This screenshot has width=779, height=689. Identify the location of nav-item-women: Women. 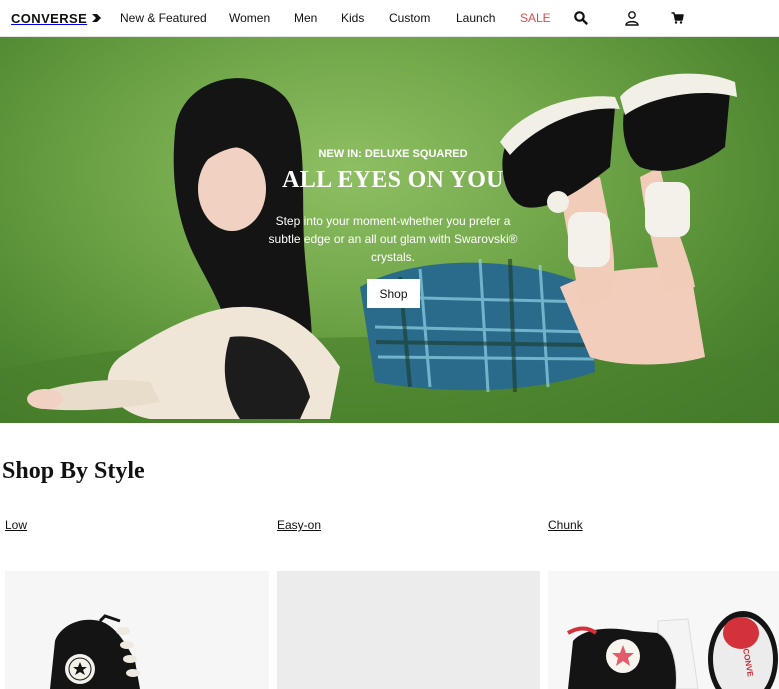
(249, 18).